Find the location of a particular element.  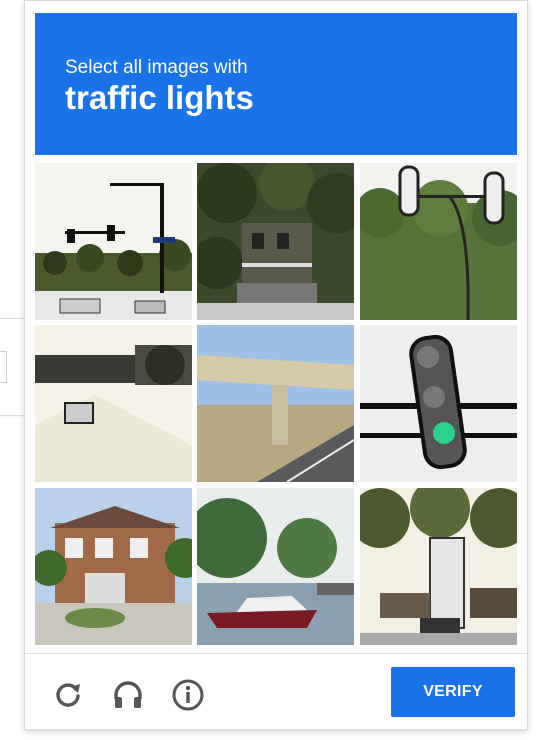

headphones-icon is located at coordinates (128, 695).